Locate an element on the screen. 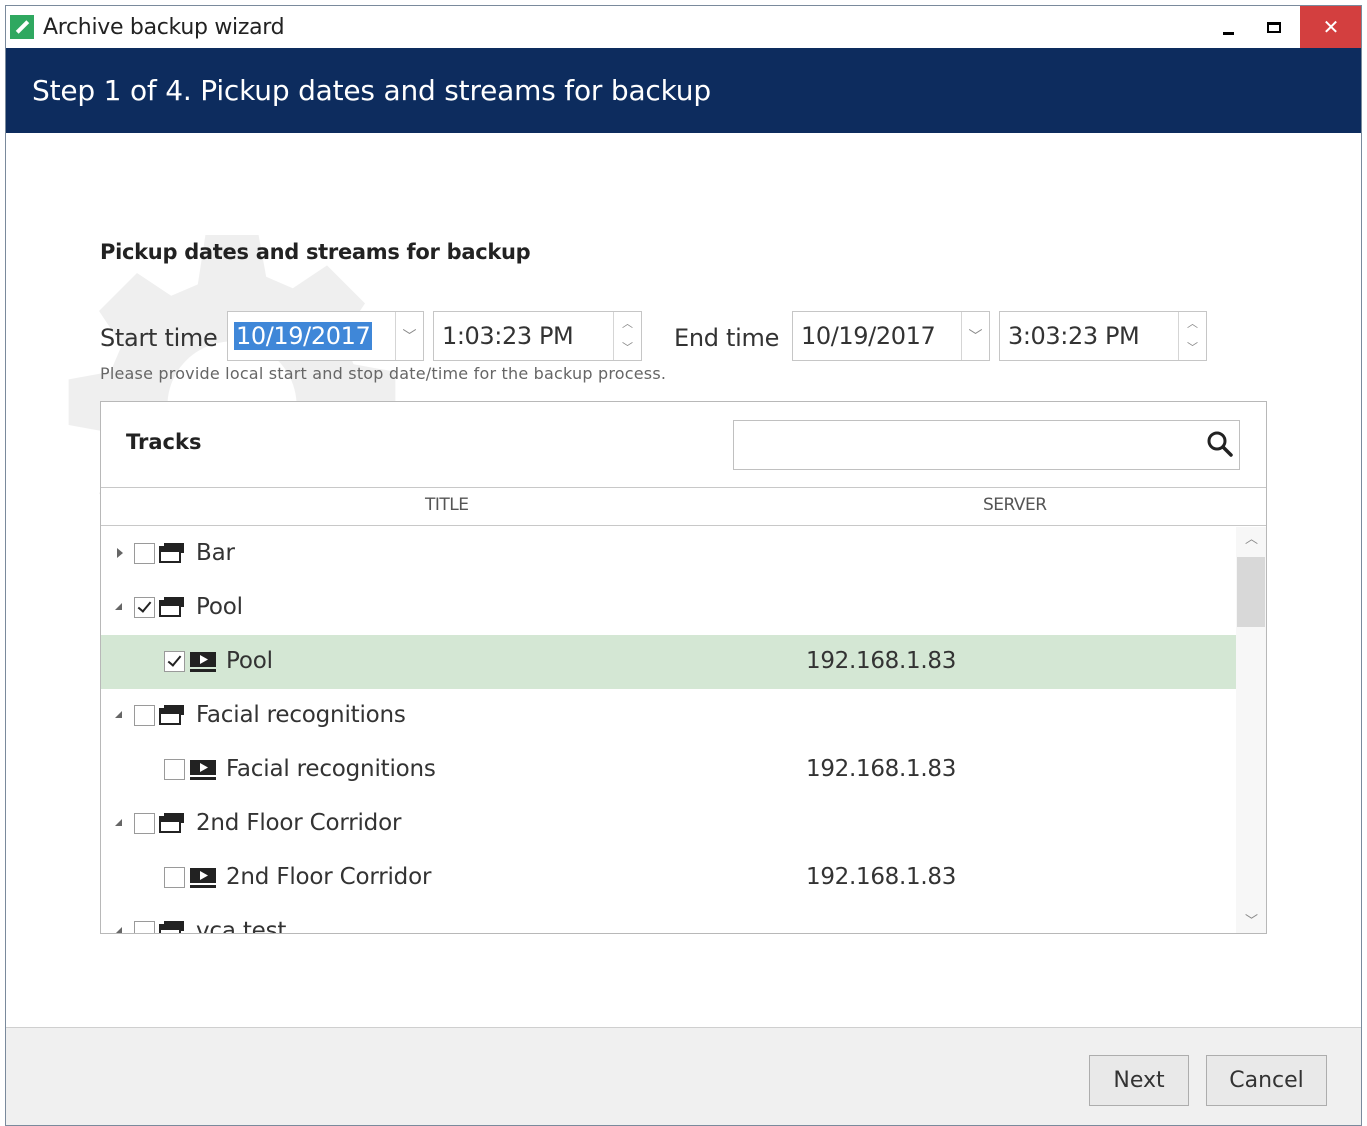  end-date-value: 10/19/2017 is located at coordinates (868, 336).